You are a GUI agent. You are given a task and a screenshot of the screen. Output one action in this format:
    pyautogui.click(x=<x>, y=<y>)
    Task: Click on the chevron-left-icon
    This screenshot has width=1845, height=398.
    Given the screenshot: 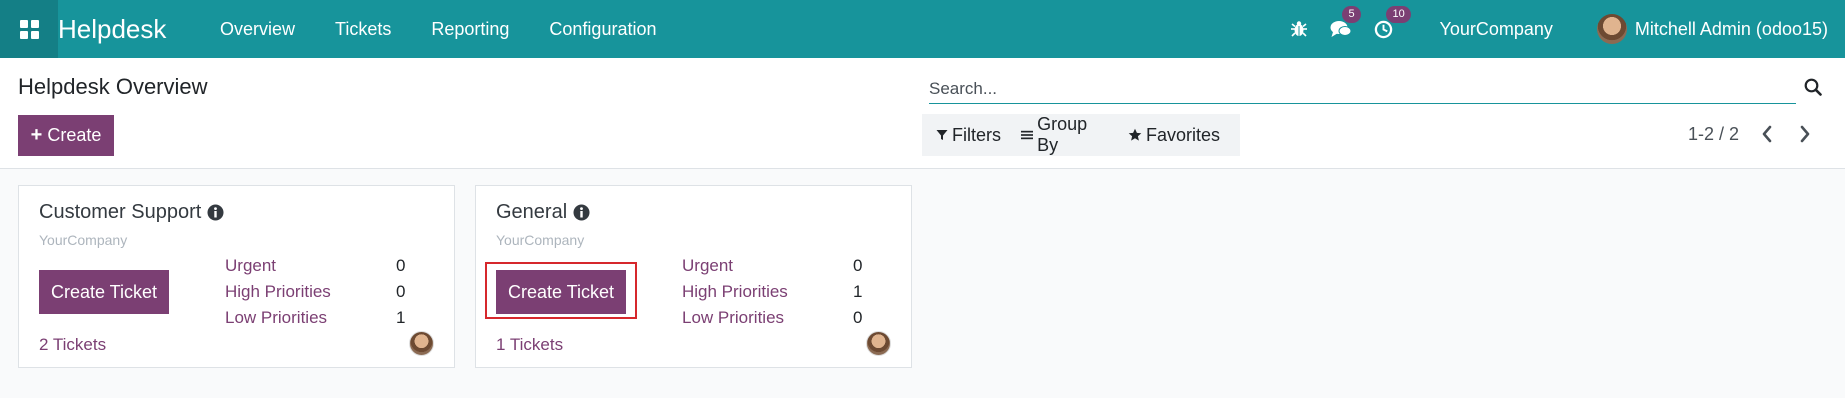 What is the action you would take?
    pyautogui.click(x=1767, y=134)
    